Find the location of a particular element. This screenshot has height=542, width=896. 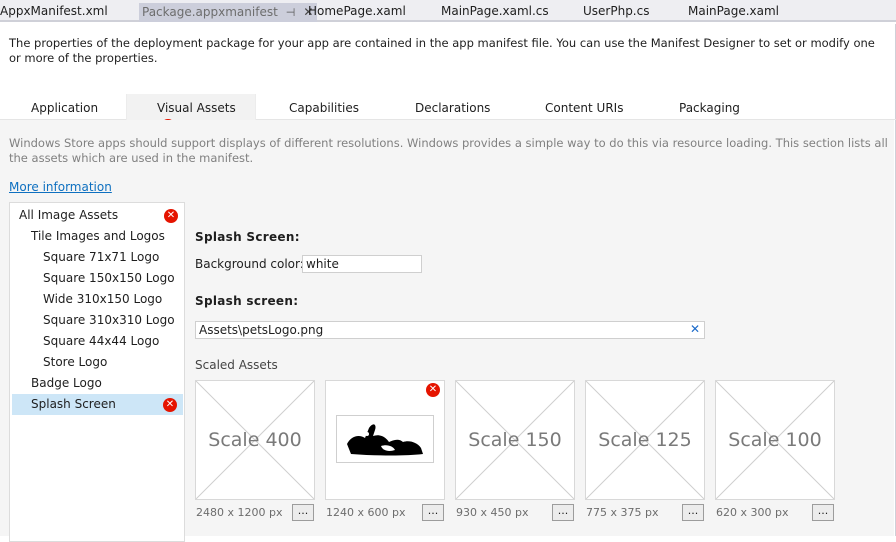

asset-scale-150: Scale 150 is located at coordinates (515, 440).